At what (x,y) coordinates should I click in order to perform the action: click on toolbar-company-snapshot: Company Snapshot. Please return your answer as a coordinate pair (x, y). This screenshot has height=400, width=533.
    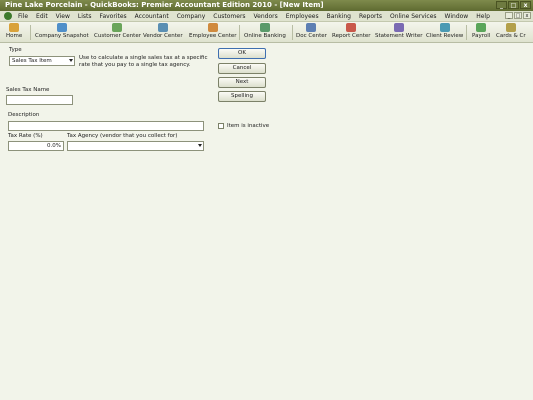
    Looking at the image, I should click on (62, 31).